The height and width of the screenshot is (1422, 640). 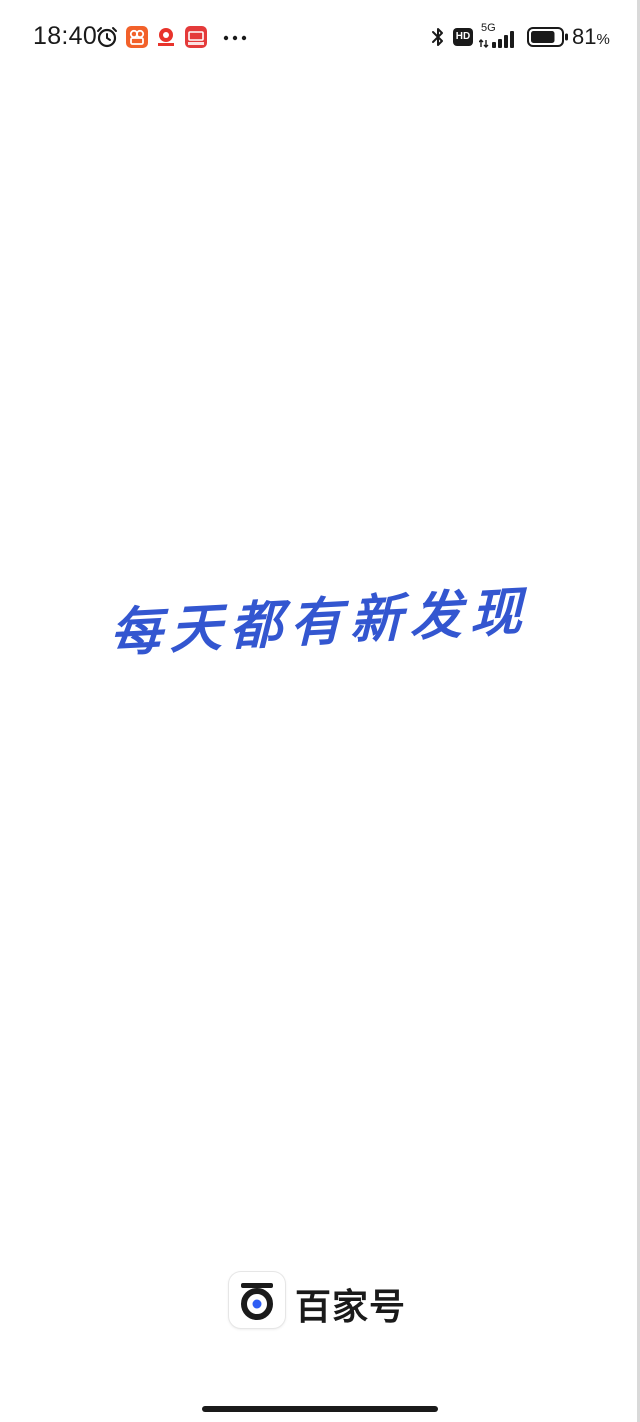 I want to click on battery-percentage: 81%, so click(x=591, y=37).